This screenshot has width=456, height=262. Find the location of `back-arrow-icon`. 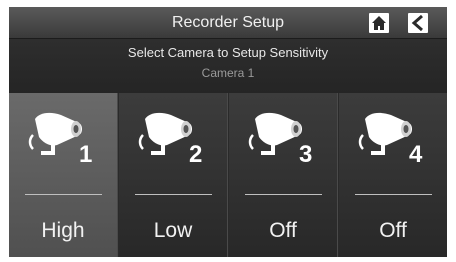

back-arrow-icon is located at coordinates (417, 23).